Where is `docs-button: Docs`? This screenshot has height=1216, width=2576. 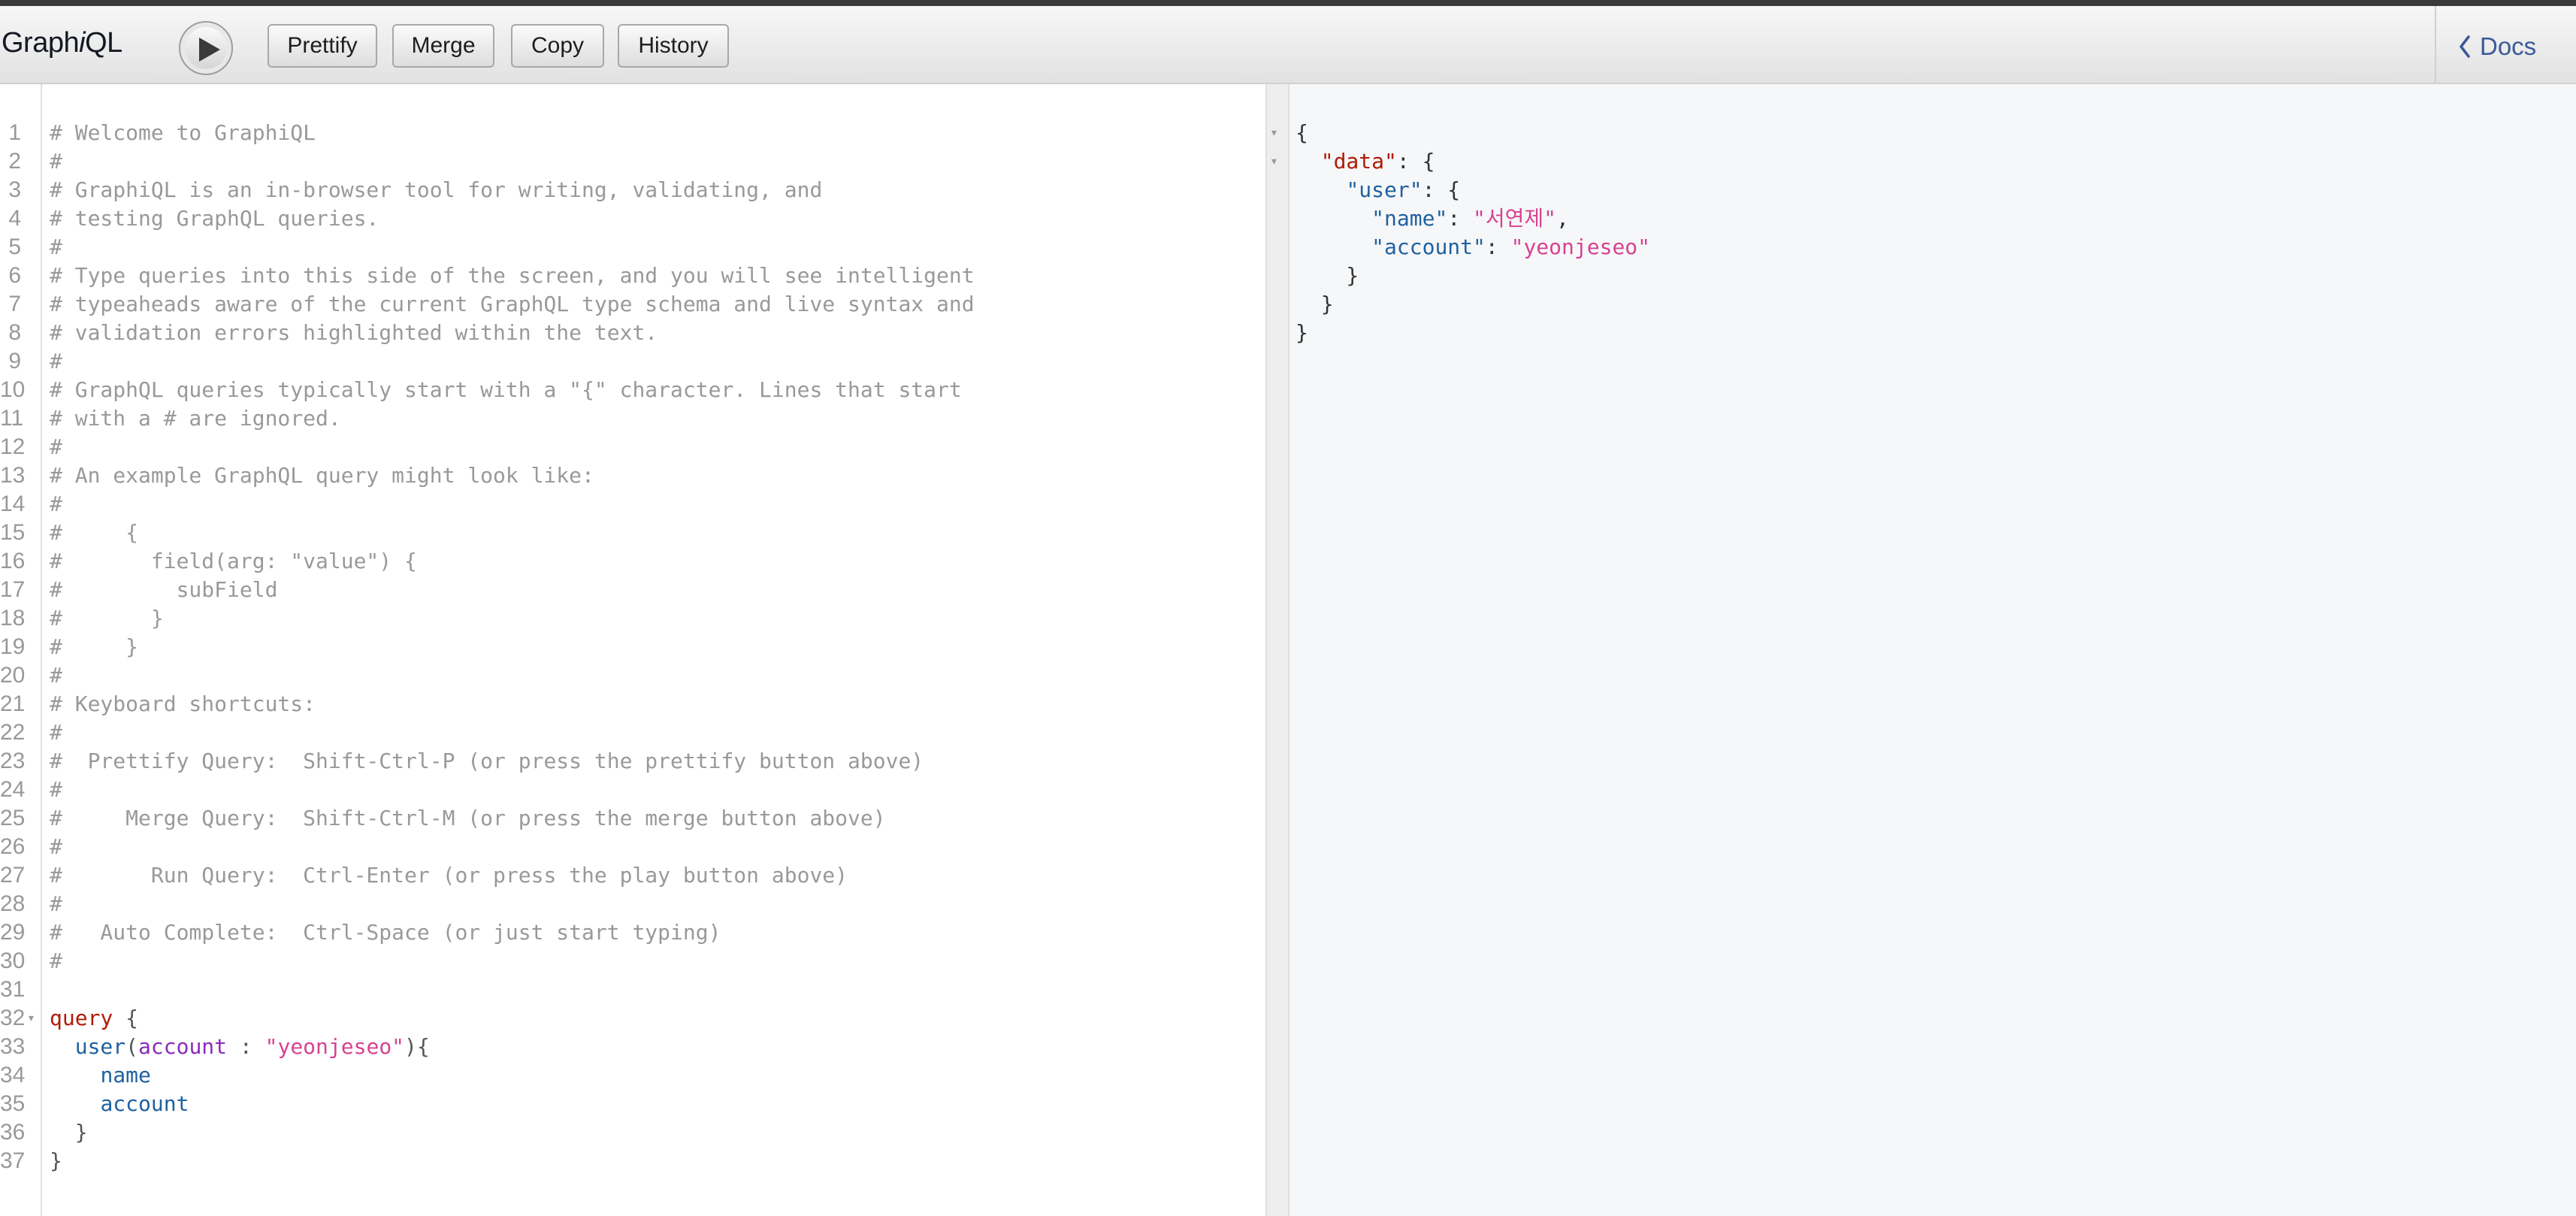 docs-button: Docs is located at coordinates (2498, 47).